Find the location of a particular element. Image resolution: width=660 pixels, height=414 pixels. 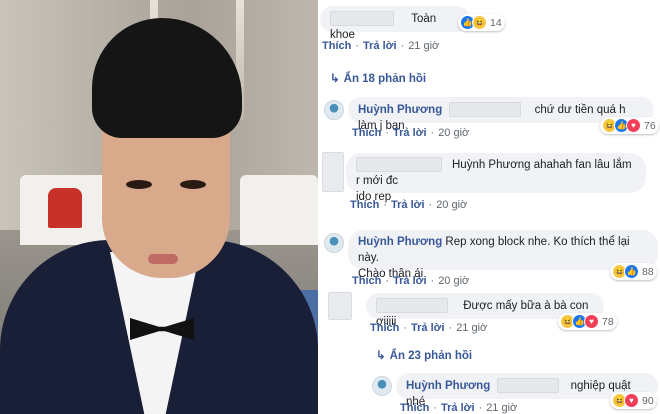

reaction-count: 78 is located at coordinates (608, 321).